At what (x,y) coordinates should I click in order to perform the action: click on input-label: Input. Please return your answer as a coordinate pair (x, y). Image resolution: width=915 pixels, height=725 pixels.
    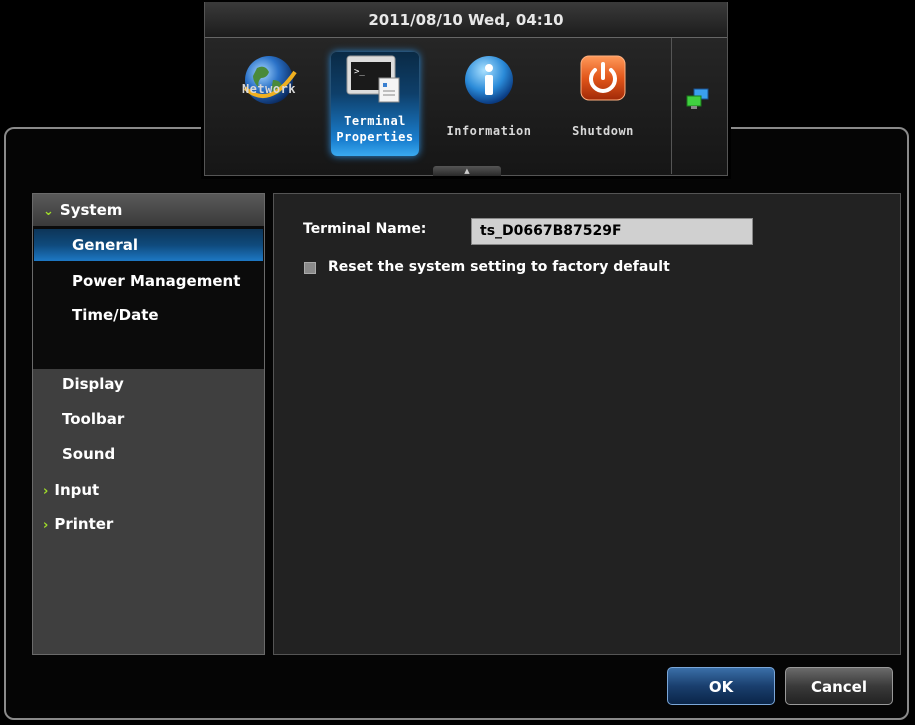
    Looking at the image, I should click on (77, 490).